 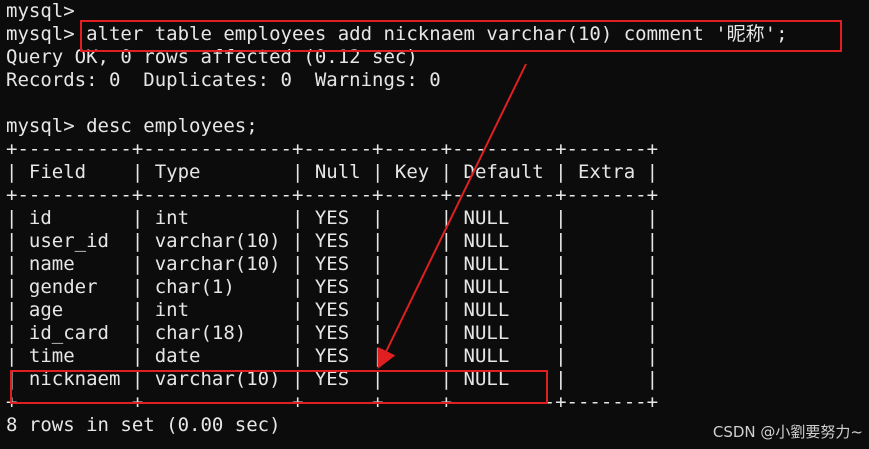 I want to click on terminal-line: 8 rows in set (0.00 sec), so click(x=143, y=425).